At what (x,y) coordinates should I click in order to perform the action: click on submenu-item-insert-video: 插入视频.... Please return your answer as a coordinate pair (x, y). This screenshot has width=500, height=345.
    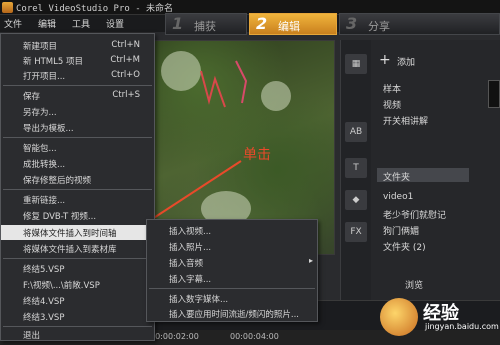
    Looking at the image, I should click on (232, 230).